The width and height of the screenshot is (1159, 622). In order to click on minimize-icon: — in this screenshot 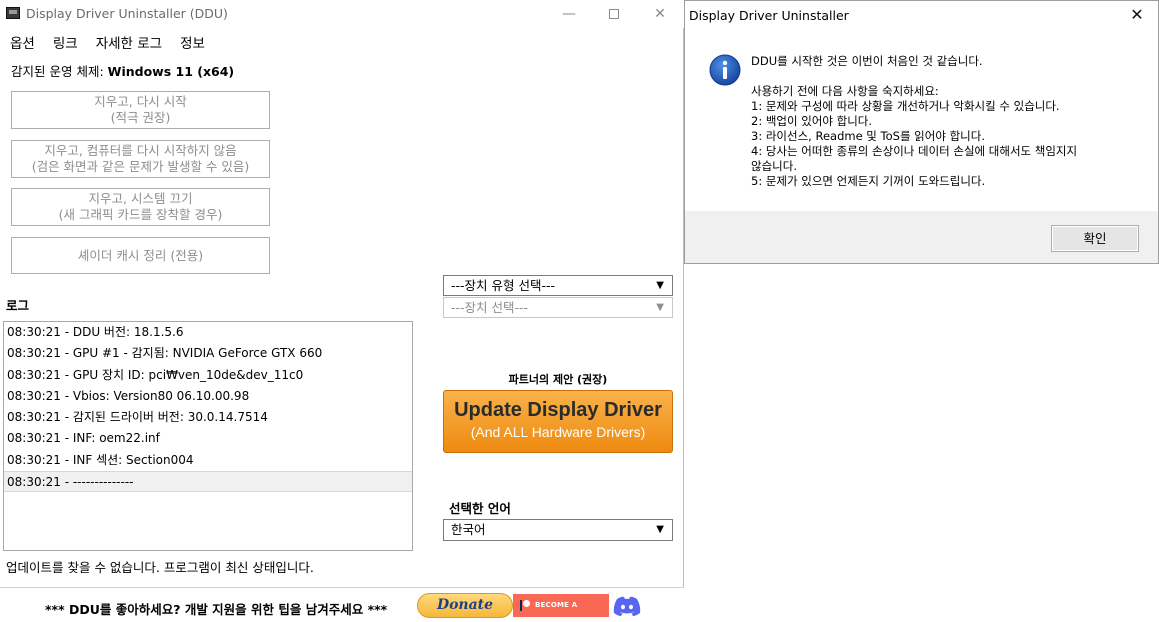, I will do `click(569, 14)`.